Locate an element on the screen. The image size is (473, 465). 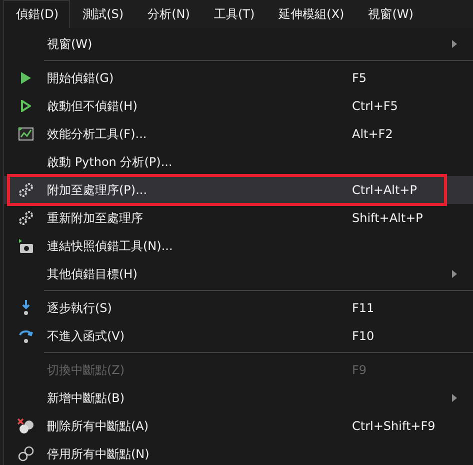
menu-item: 開始偵錯(G) F5 is located at coordinates (238, 78).